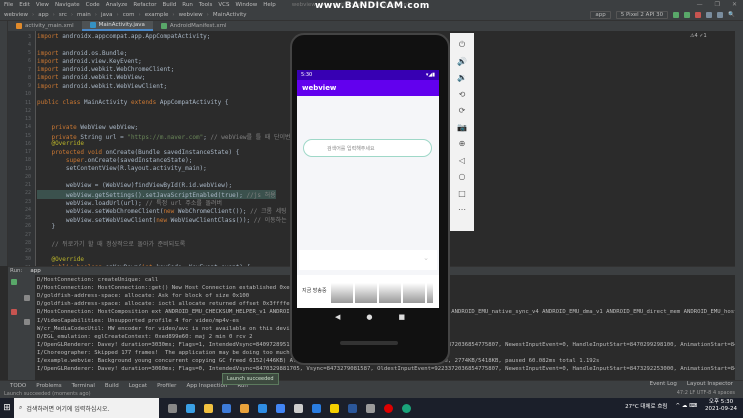  I want to click on sticky-notes-icon, so click(334, 408).